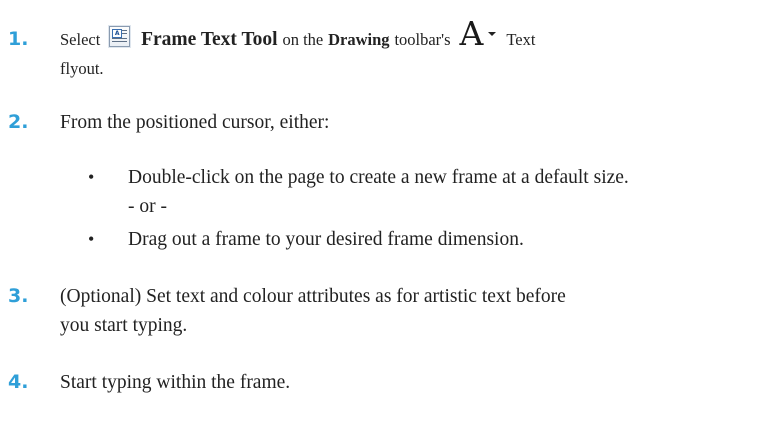 The width and height of the screenshot is (783, 439). What do you see at coordinates (175, 382) in the screenshot?
I see `step-text: Start typing within the frame.` at bounding box center [175, 382].